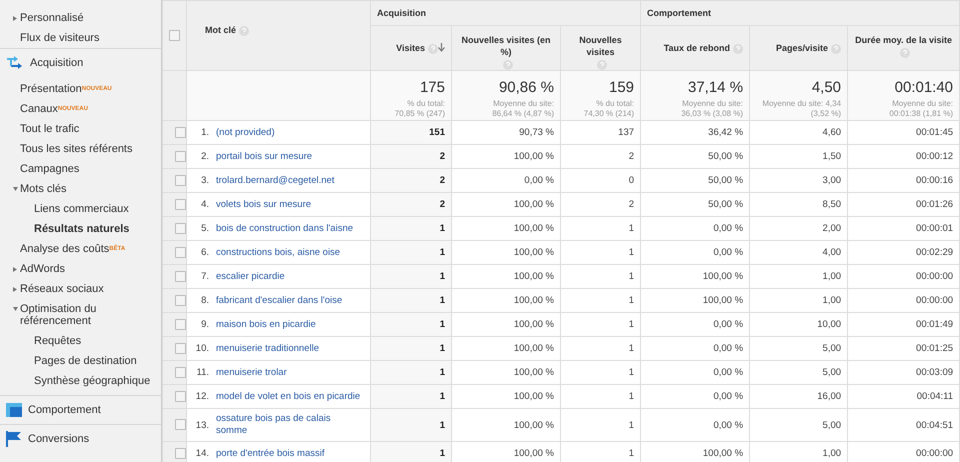 This screenshot has width=960, height=462. Describe the element at coordinates (266, 324) in the screenshot. I see `keyword-link: maison bois en picardie` at that location.